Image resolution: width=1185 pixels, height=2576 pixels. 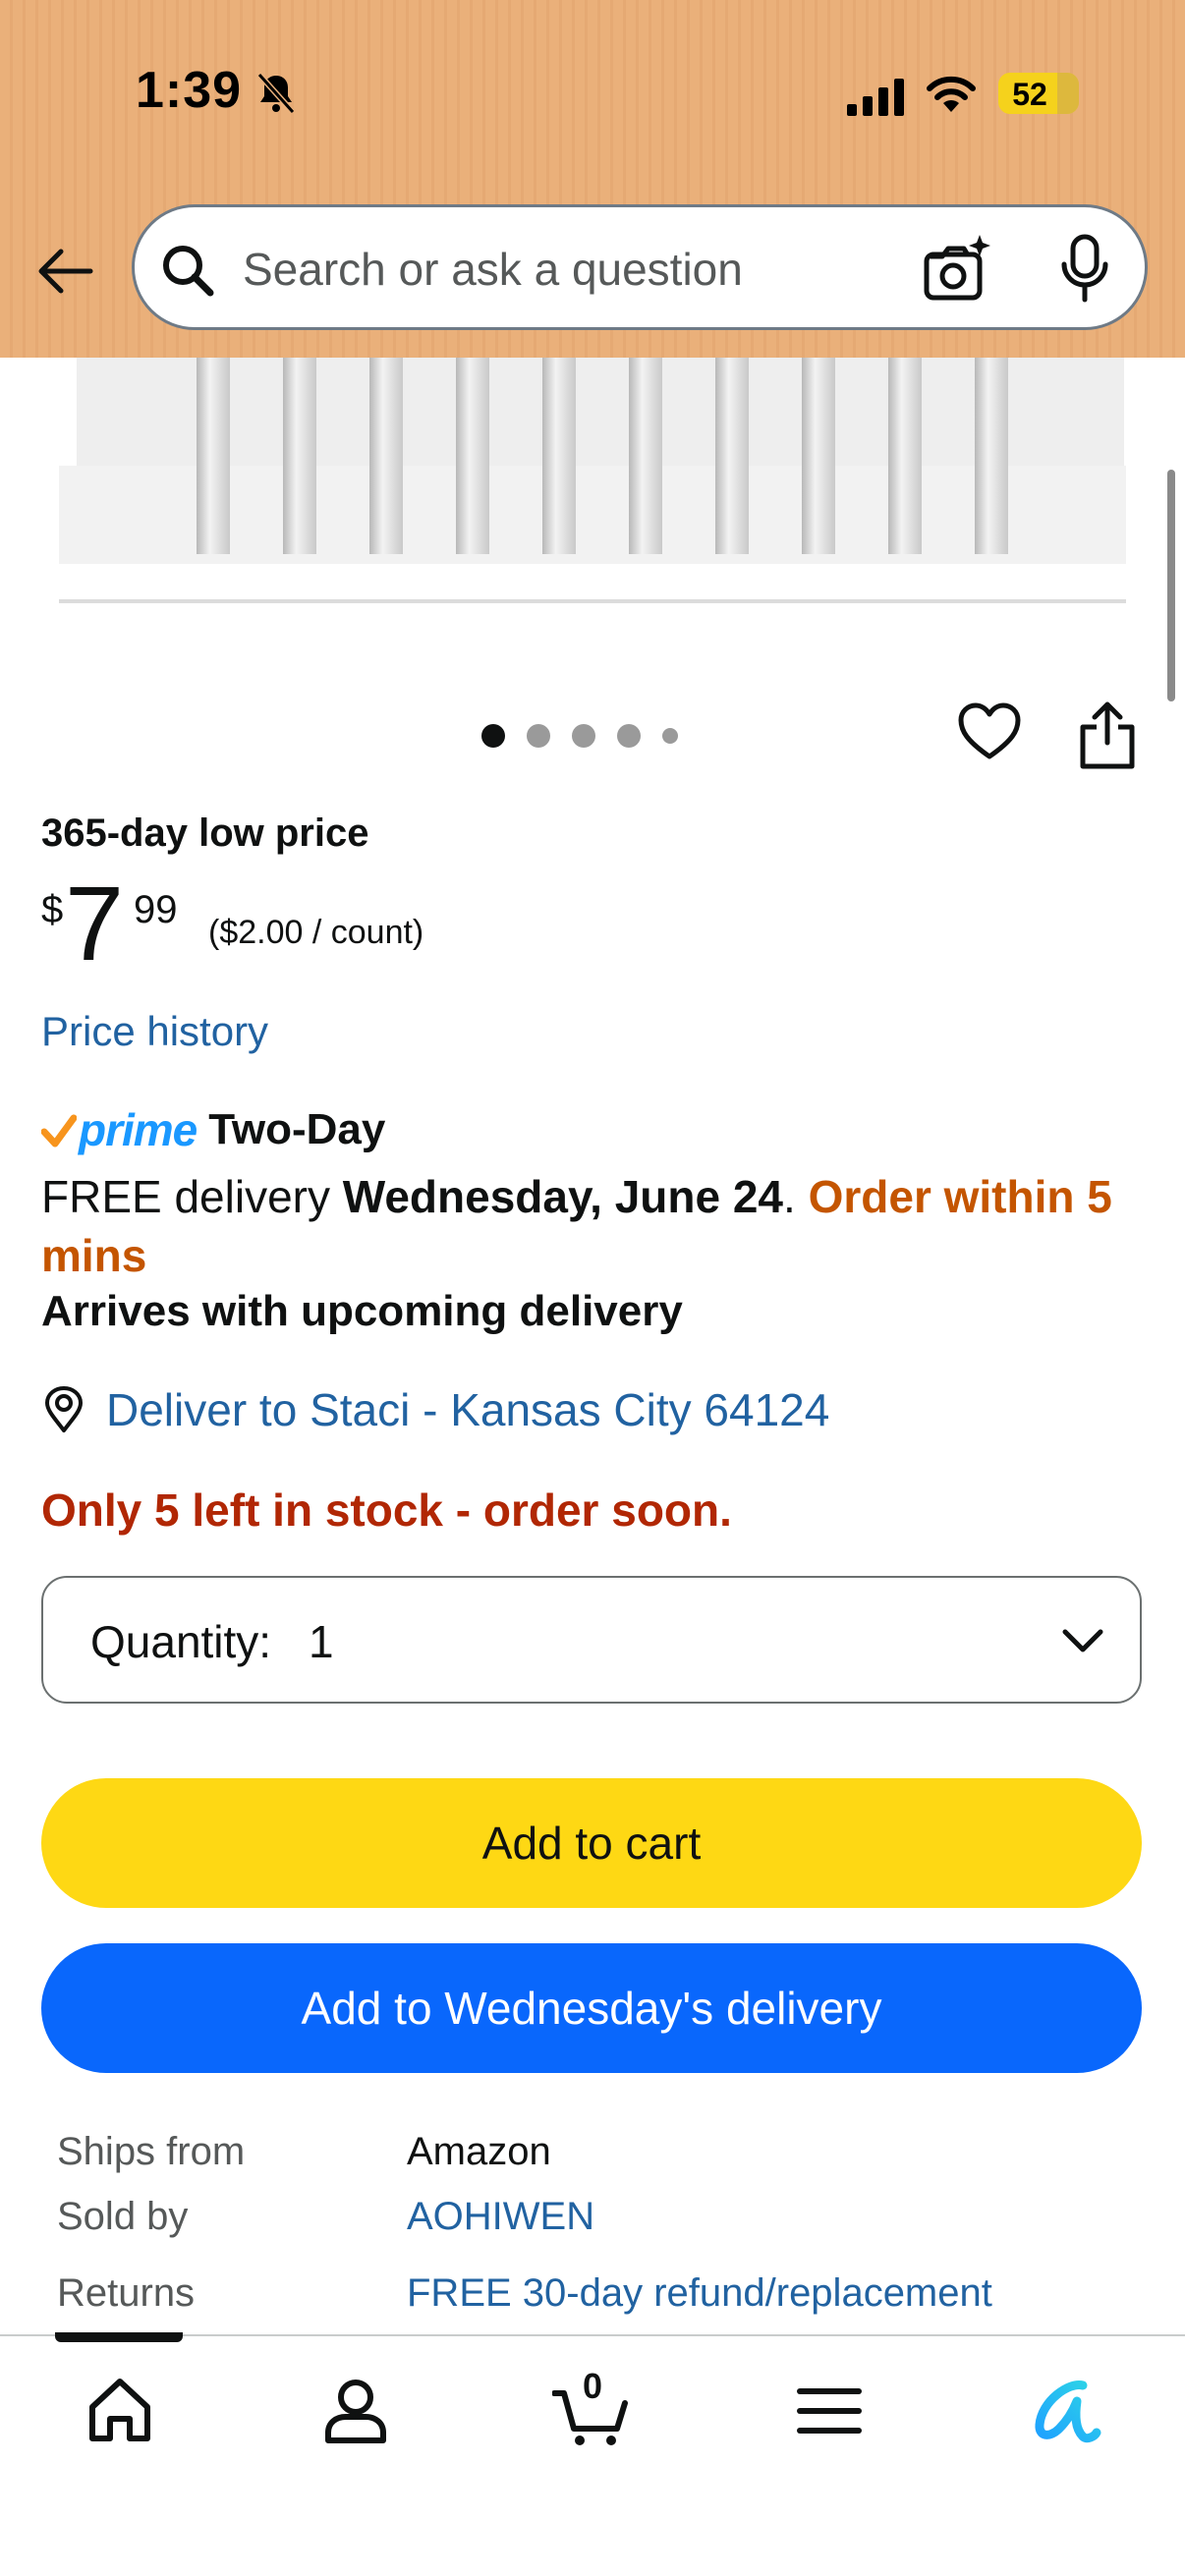 I want to click on battery-level: 52, so click(x=1030, y=94).